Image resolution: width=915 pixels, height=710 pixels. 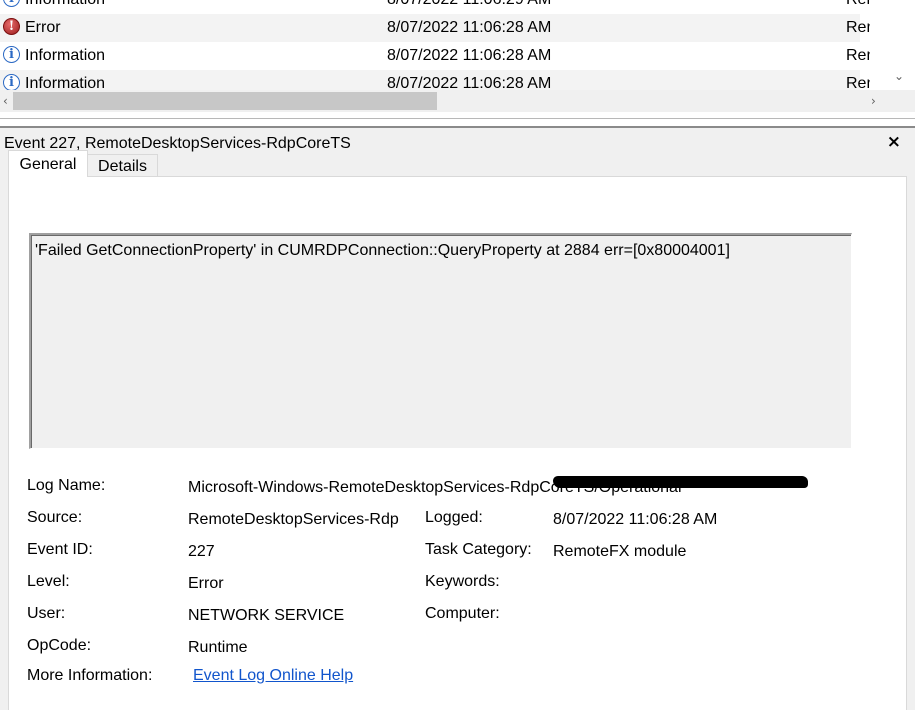 I want to click on event-row: i Information 8/07/2022 11:06:28 AM Remo, so click(x=435, y=56).